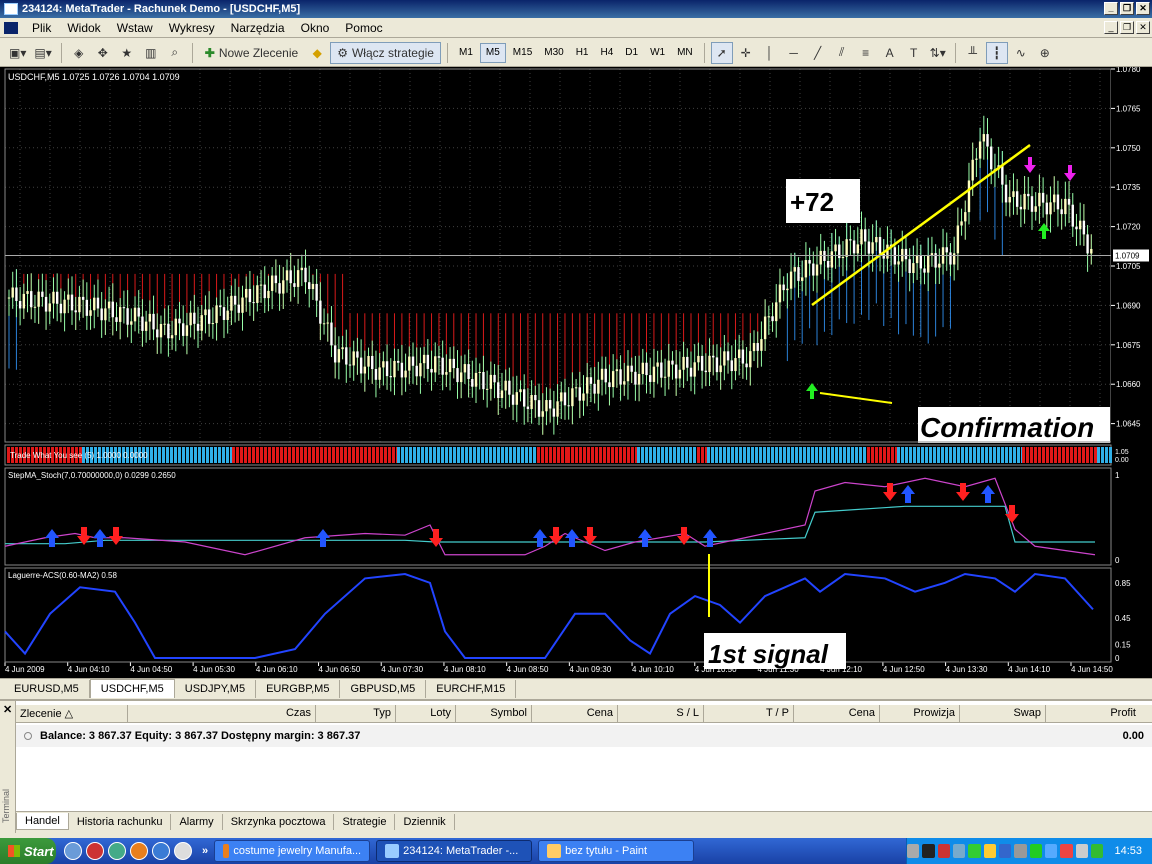  What do you see at coordinates (161, 851) in the screenshot?
I see `internet-explorer-icon` at bounding box center [161, 851].